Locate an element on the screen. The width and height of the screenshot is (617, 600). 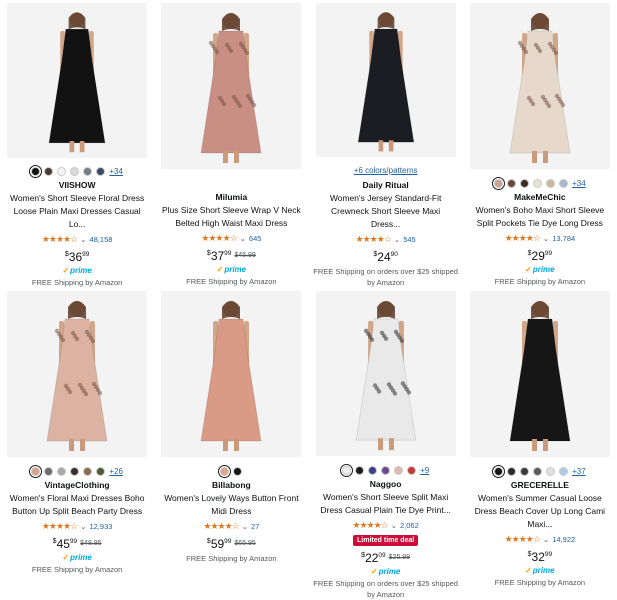
brand-name: Milumia is located at coordinates (231, 197).